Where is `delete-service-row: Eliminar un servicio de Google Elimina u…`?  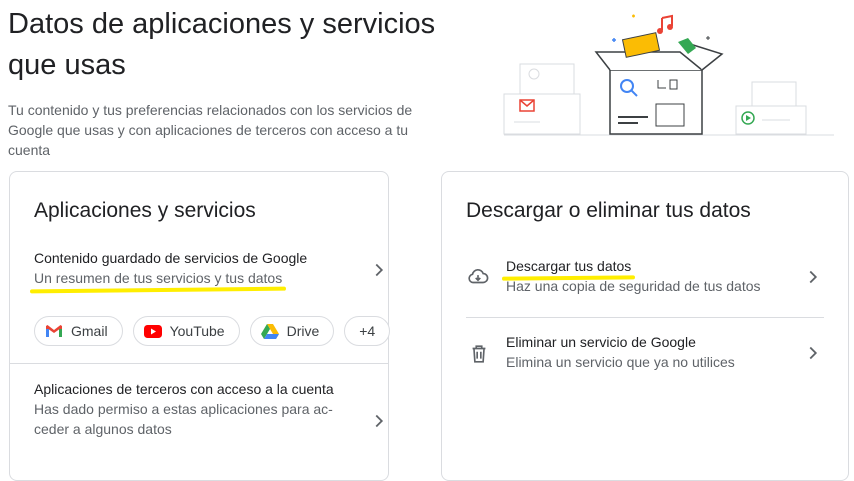 delete-service-row: Eliminar un servicio de Google Elimina u… is located at coordinates (656, 354).